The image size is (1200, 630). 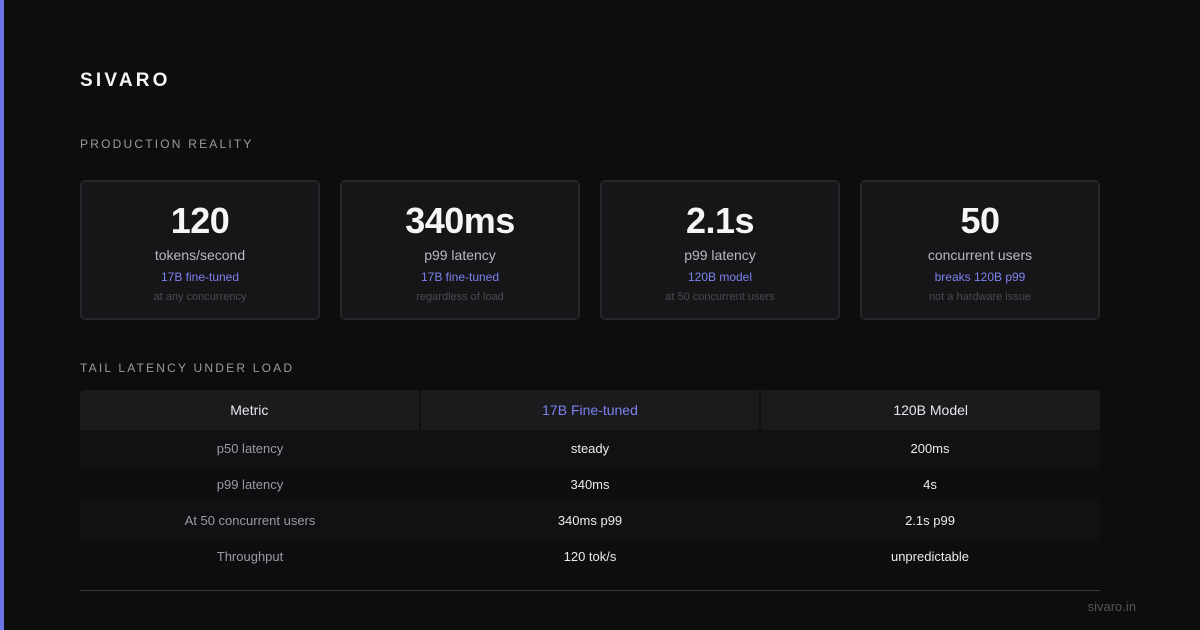 I want to click on table-cell-metric: p99 latency, so click(x=250, y=484).